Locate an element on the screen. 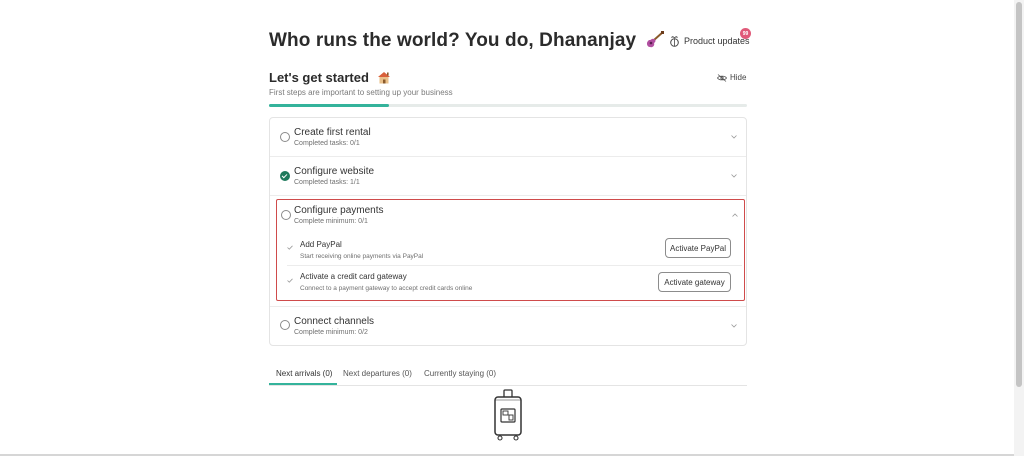 The height and width of the screenshot is (456, 1024). checklist-item-status: Complete minimum: 0/1 is located at coordinates (331, 221).